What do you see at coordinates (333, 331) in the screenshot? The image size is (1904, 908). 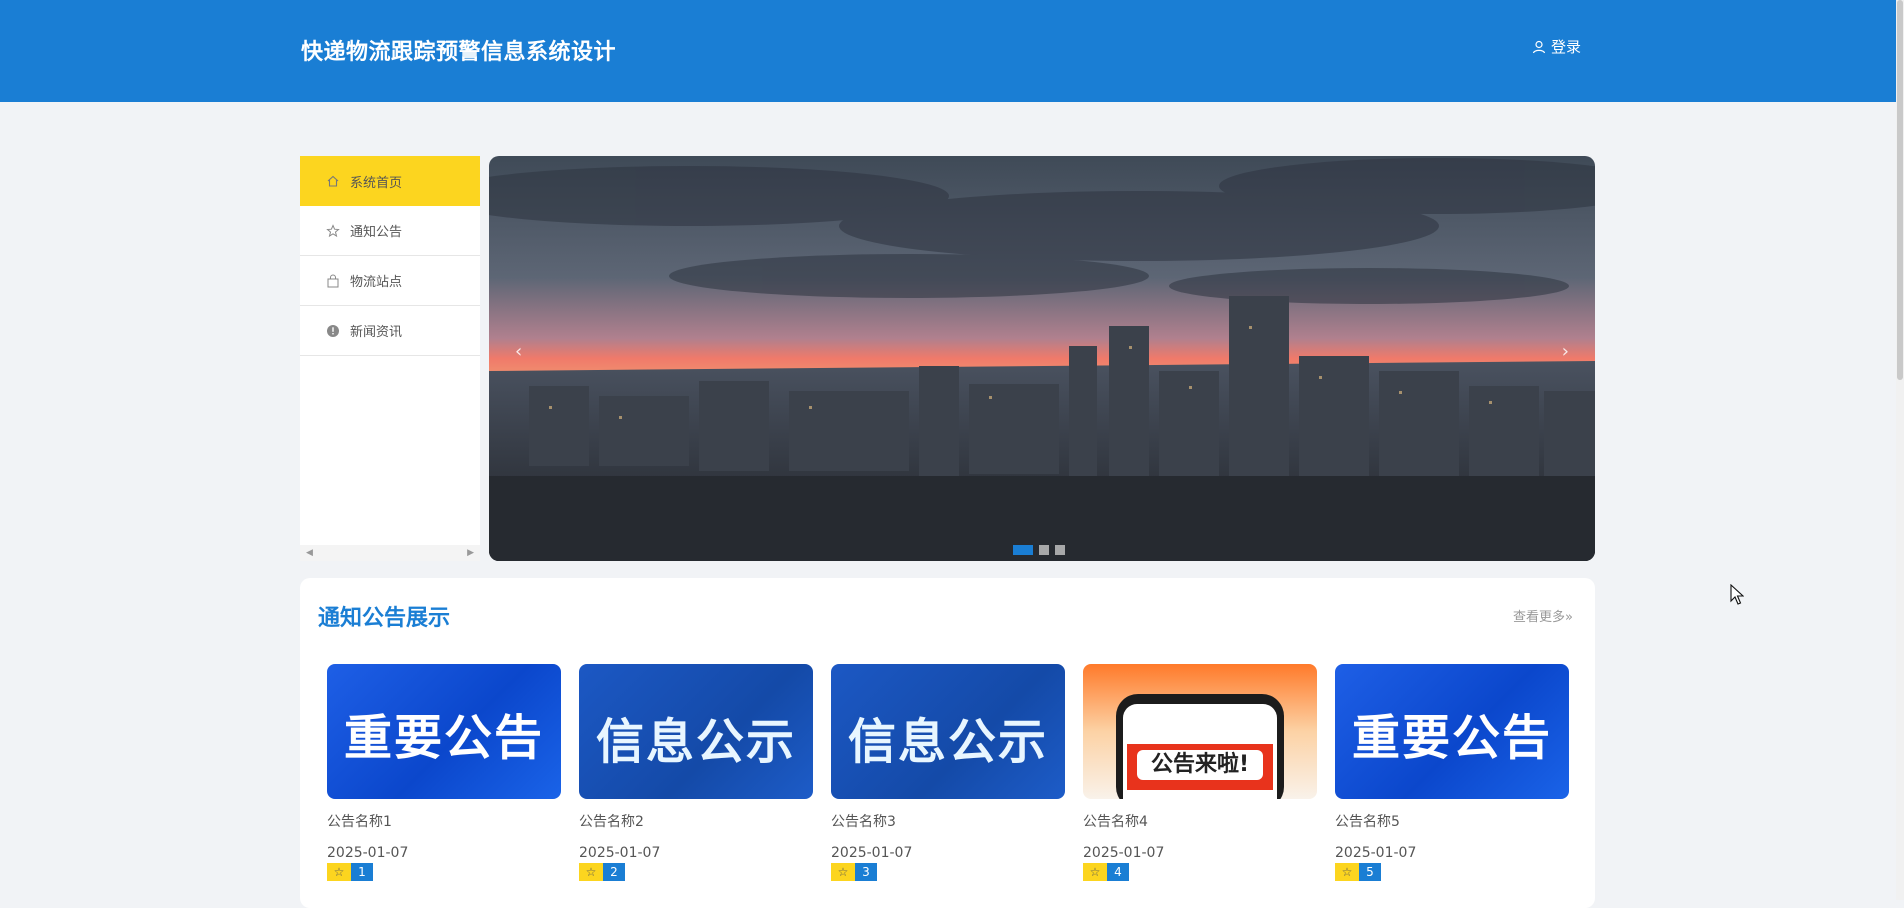 I see `info-icon` at bounding box center [333, 331].